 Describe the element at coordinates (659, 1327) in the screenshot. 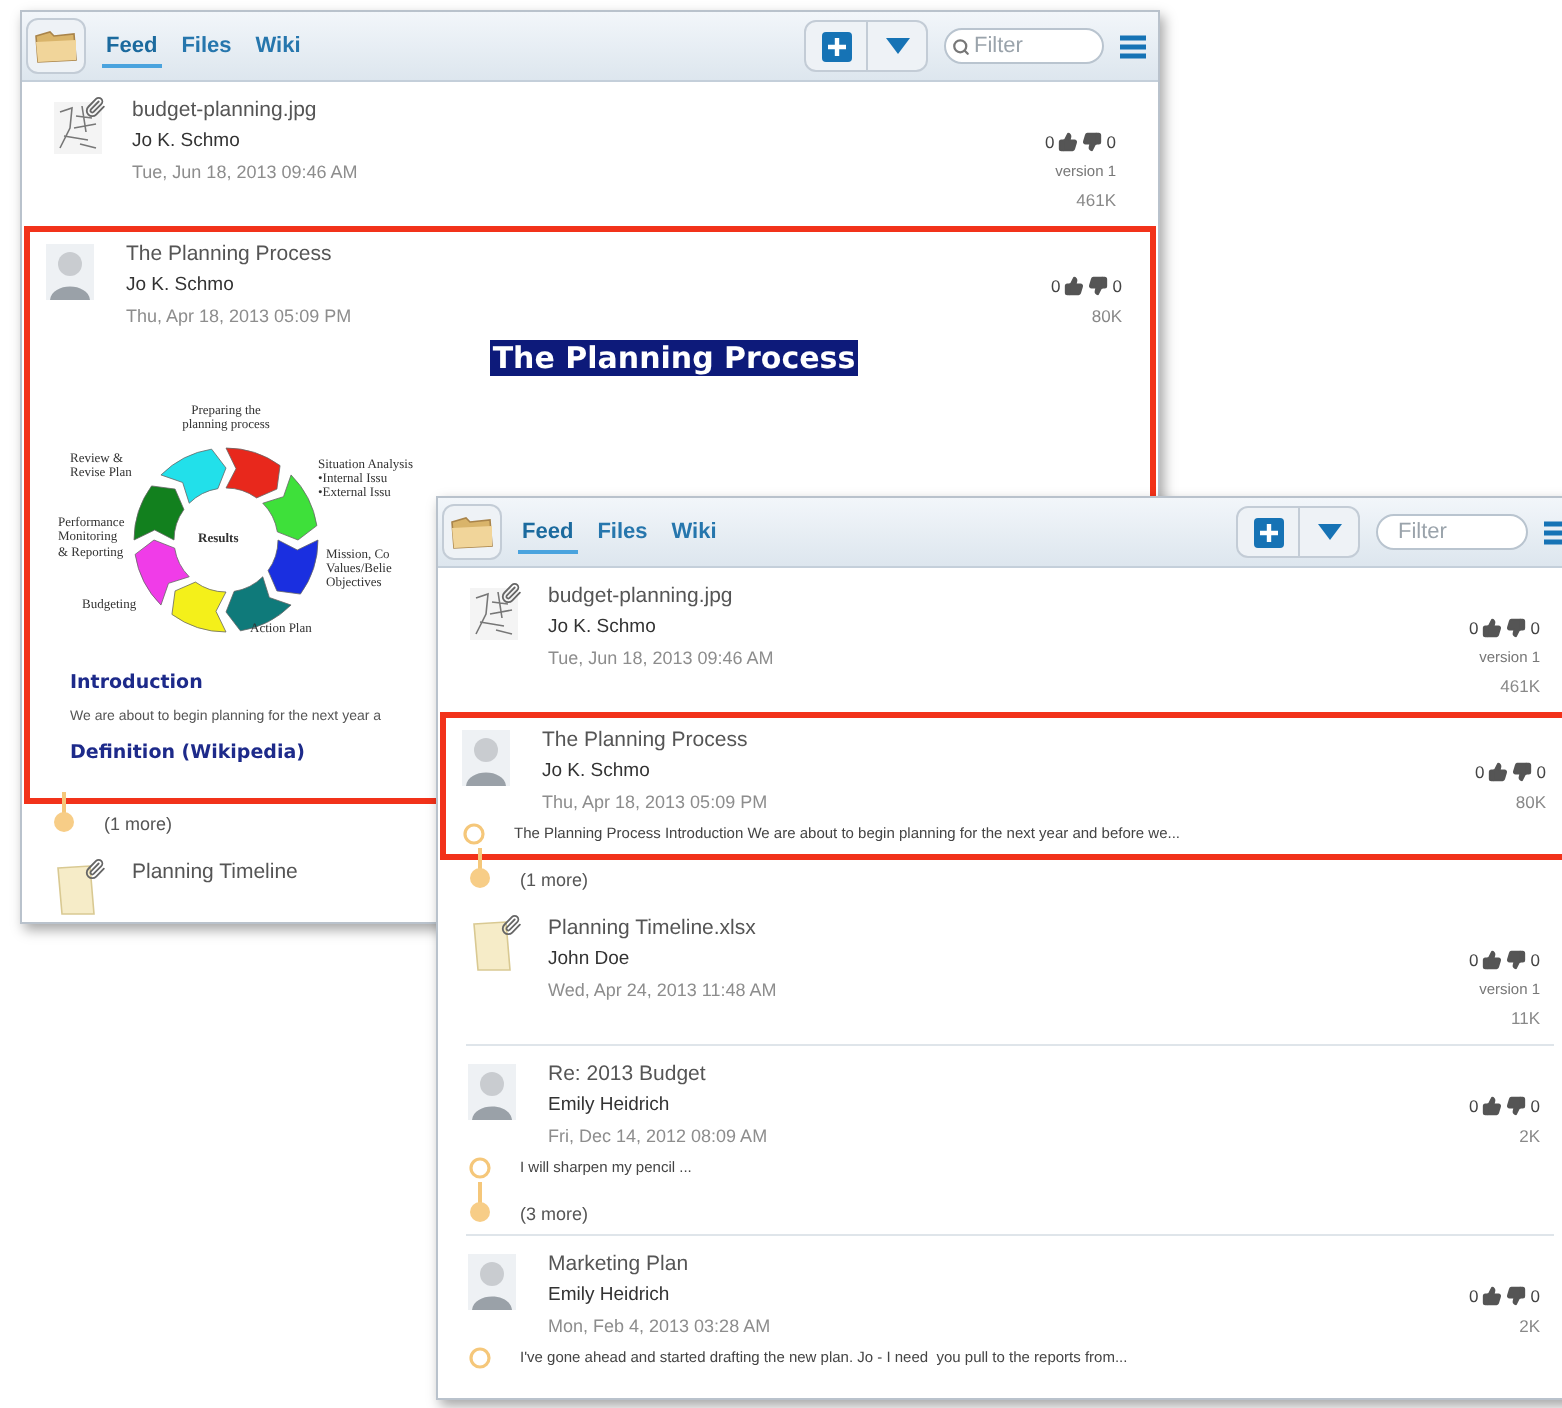

I see `entry-date: Mon, Feb 4, 2013 03:28 AM` at that location.